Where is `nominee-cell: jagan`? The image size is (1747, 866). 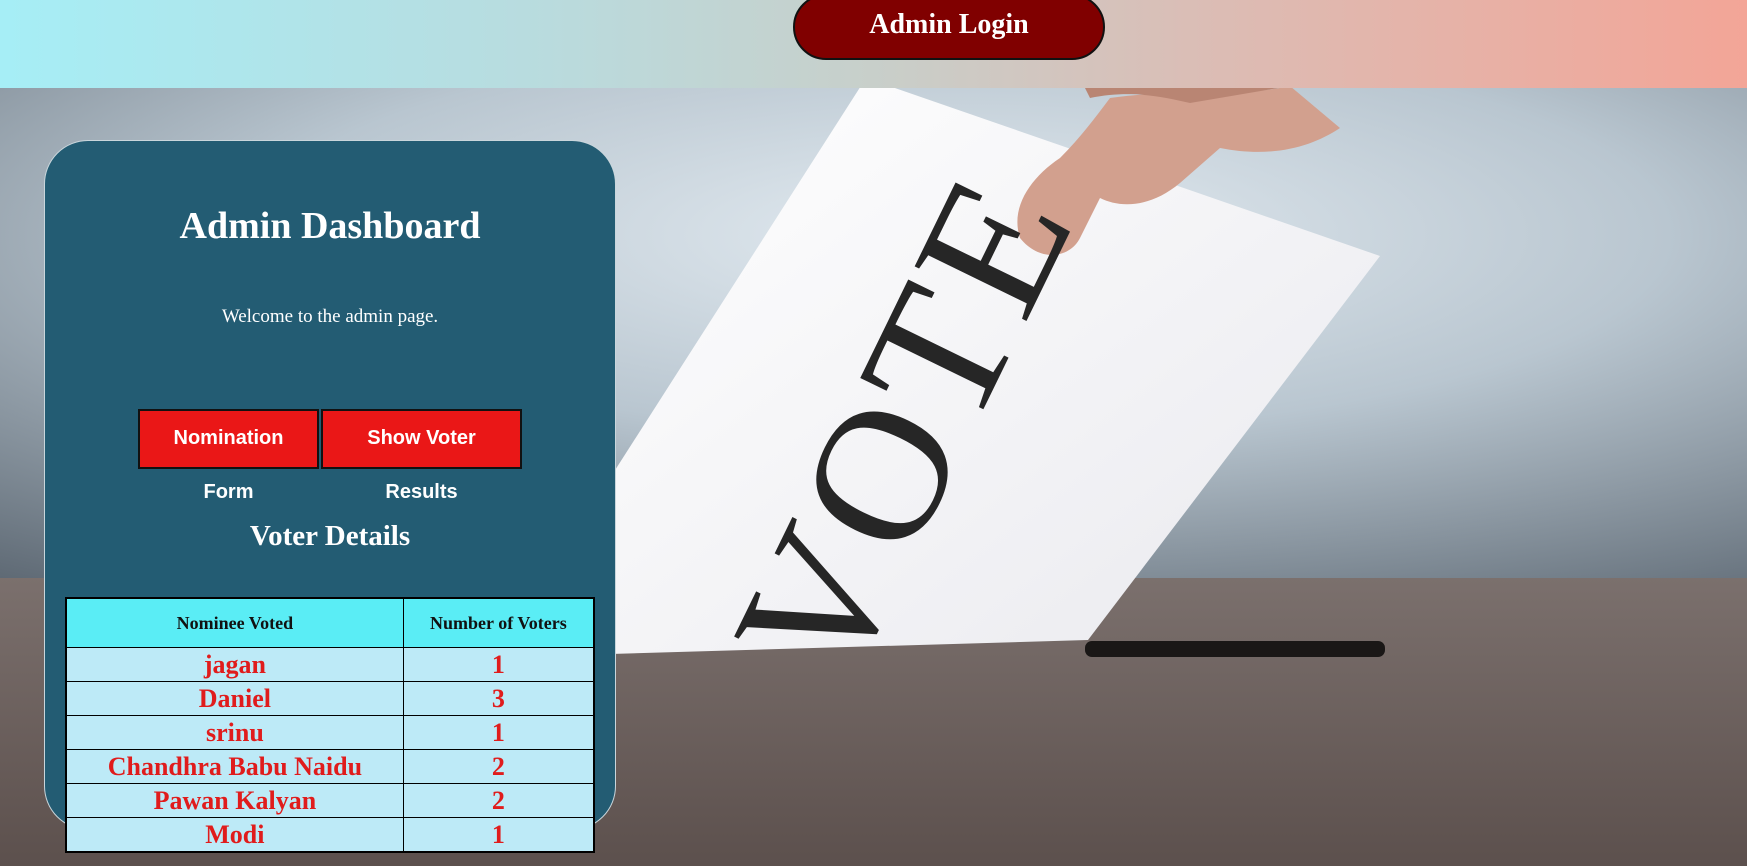 nominee-cell: jagan is located at coordinates (234, 664).